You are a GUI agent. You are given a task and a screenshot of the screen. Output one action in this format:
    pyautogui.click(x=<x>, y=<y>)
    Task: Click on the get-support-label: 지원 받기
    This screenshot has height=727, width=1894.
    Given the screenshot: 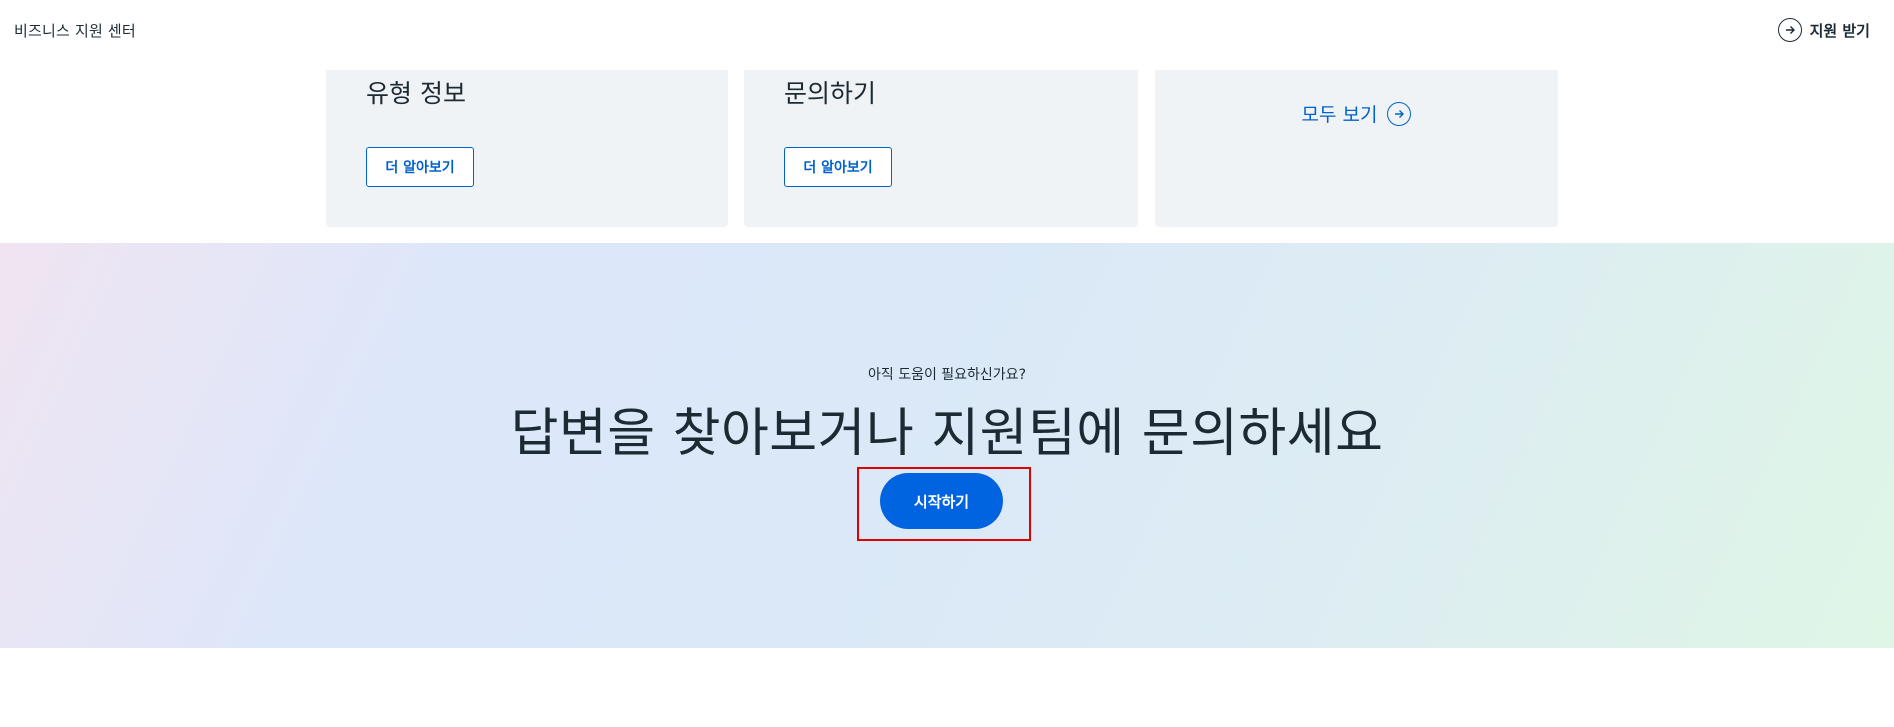 What is the action you would take?
    pyautogui.click(x=1839, y=30)
    